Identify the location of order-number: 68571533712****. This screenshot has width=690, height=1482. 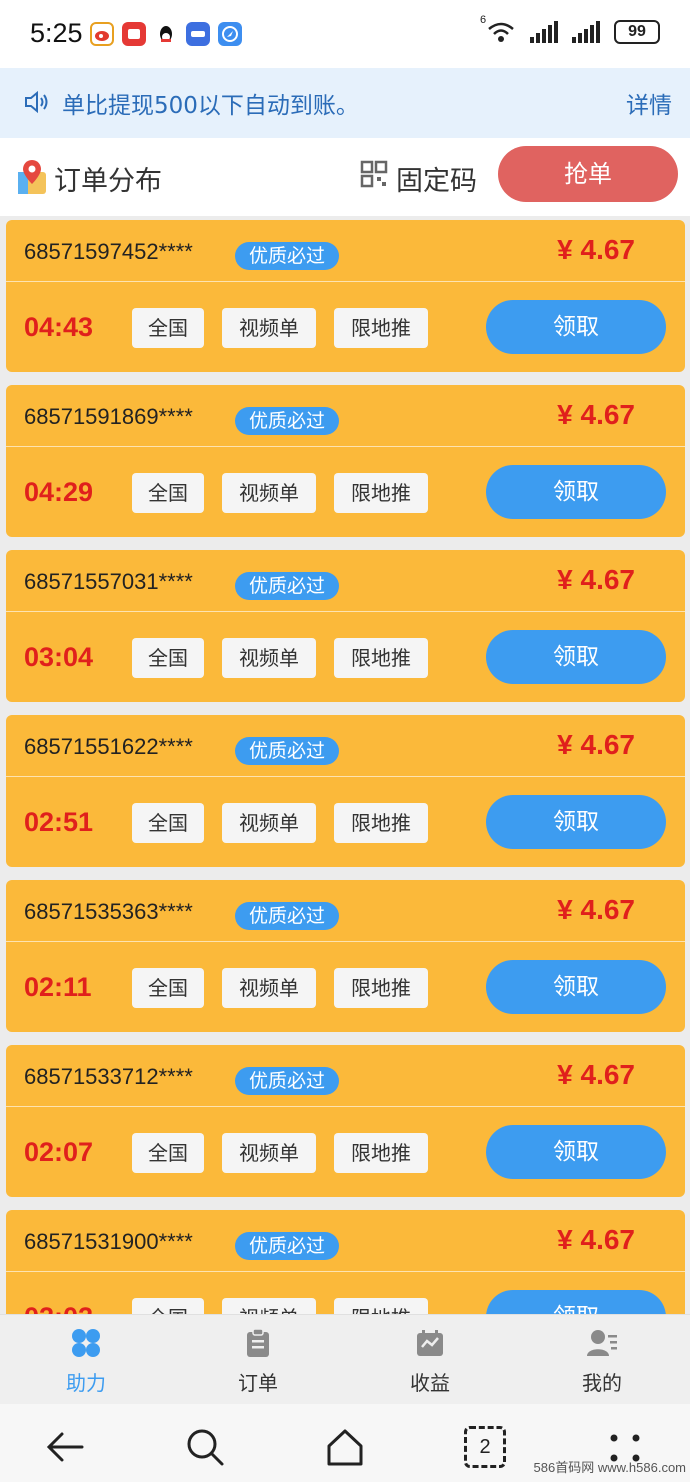
(108, 1076).